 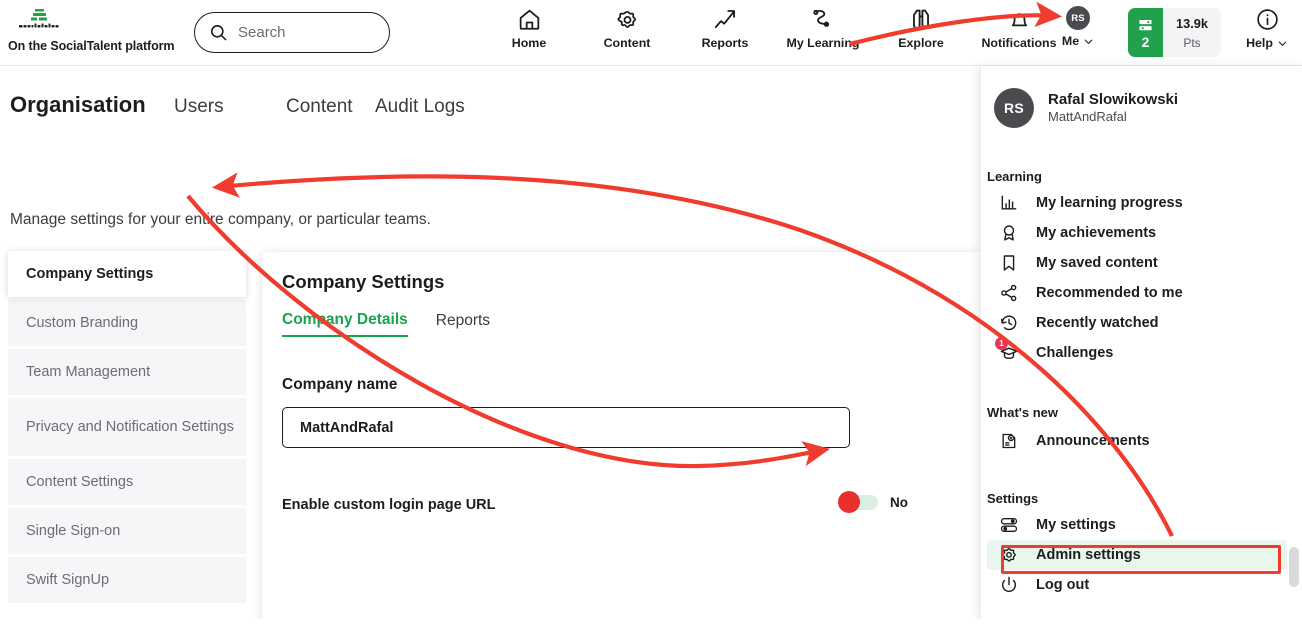 I want to click on socialtalent-logo, so click(x=39, y=18).